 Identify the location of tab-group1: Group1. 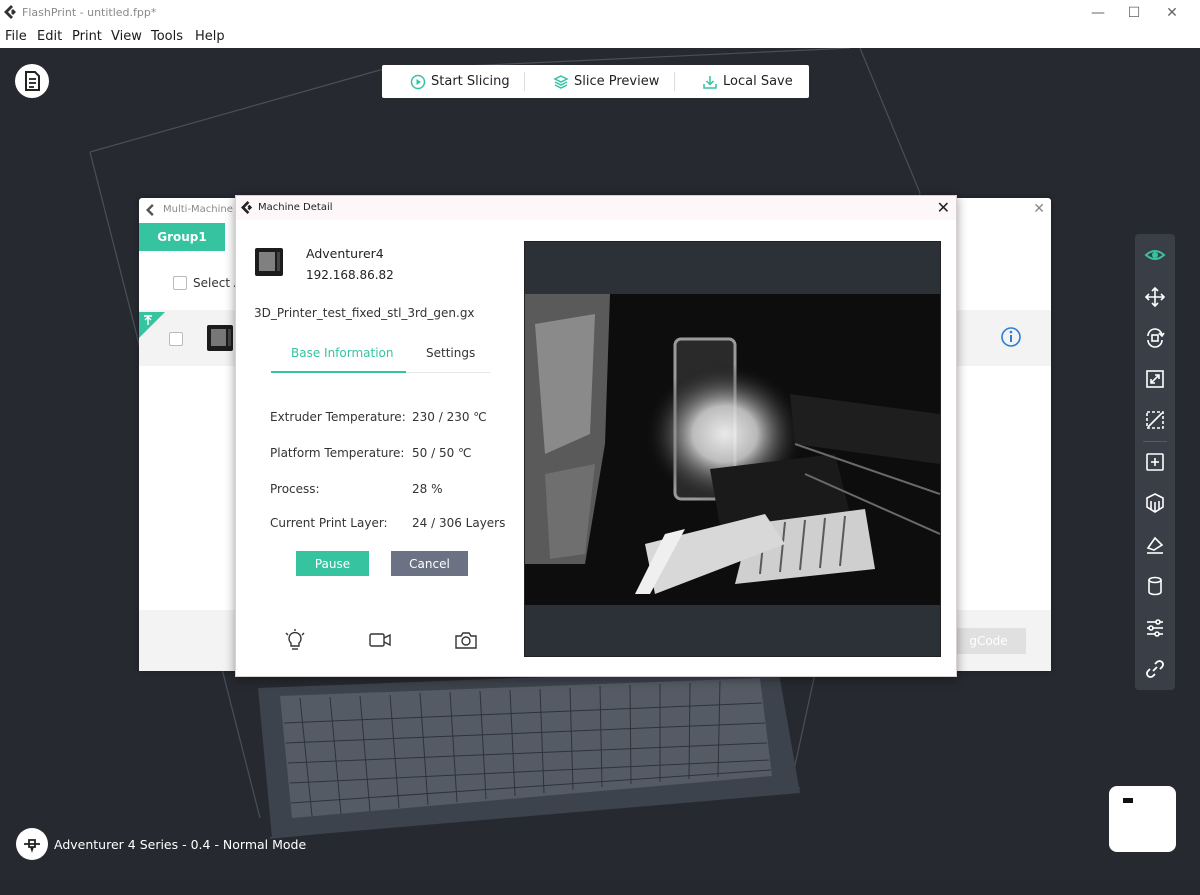
(182, 237).